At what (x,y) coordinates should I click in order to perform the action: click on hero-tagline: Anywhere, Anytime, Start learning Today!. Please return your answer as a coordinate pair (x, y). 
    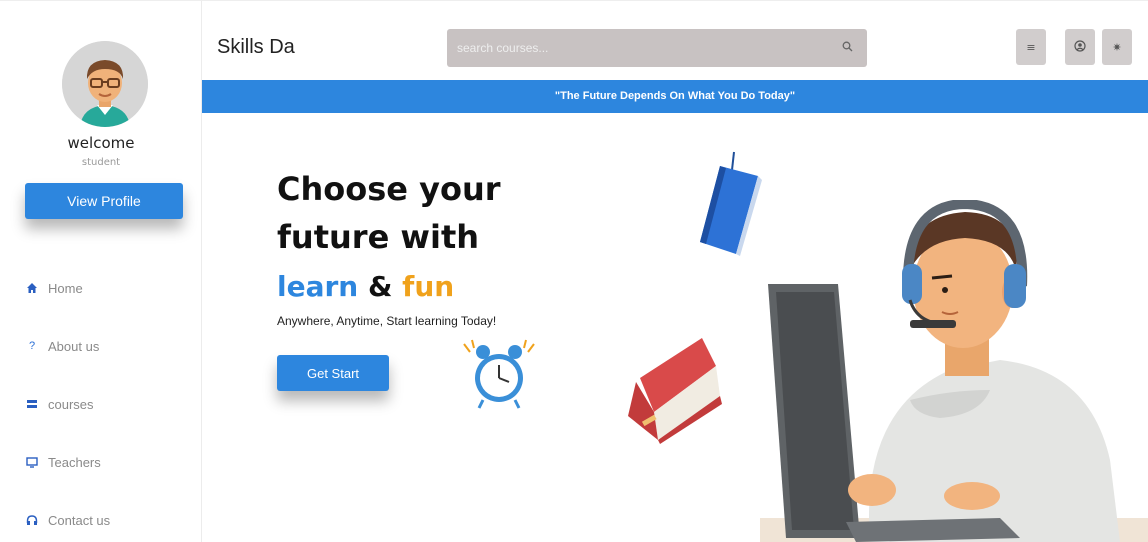
    Looking at the image, I should click on (387, 321).